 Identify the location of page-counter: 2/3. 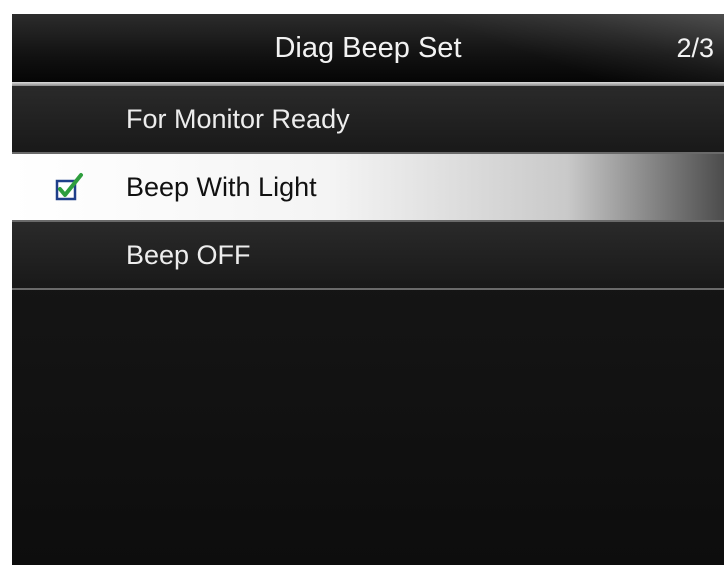
(695, 48).